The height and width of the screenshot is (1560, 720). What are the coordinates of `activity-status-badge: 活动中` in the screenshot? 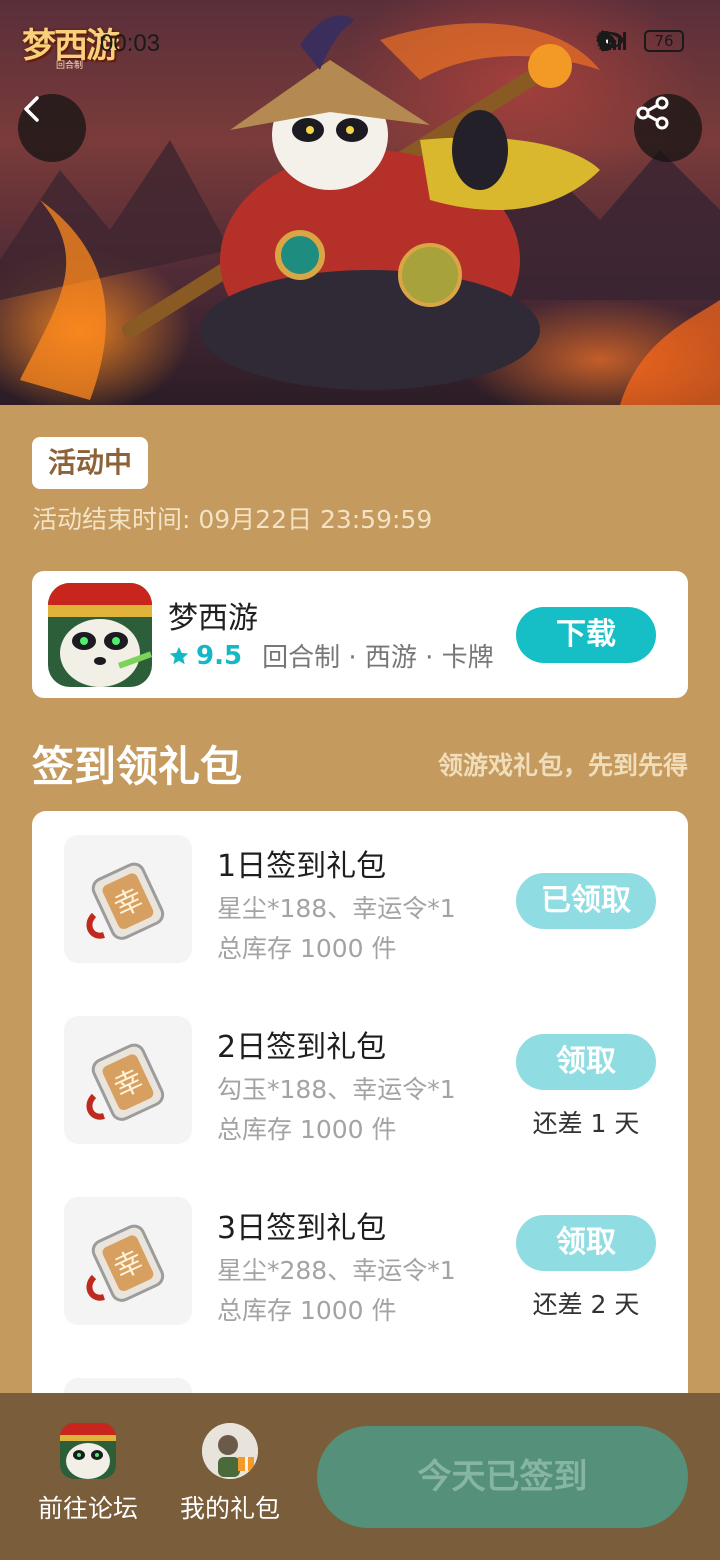 It's located at (90, 463).